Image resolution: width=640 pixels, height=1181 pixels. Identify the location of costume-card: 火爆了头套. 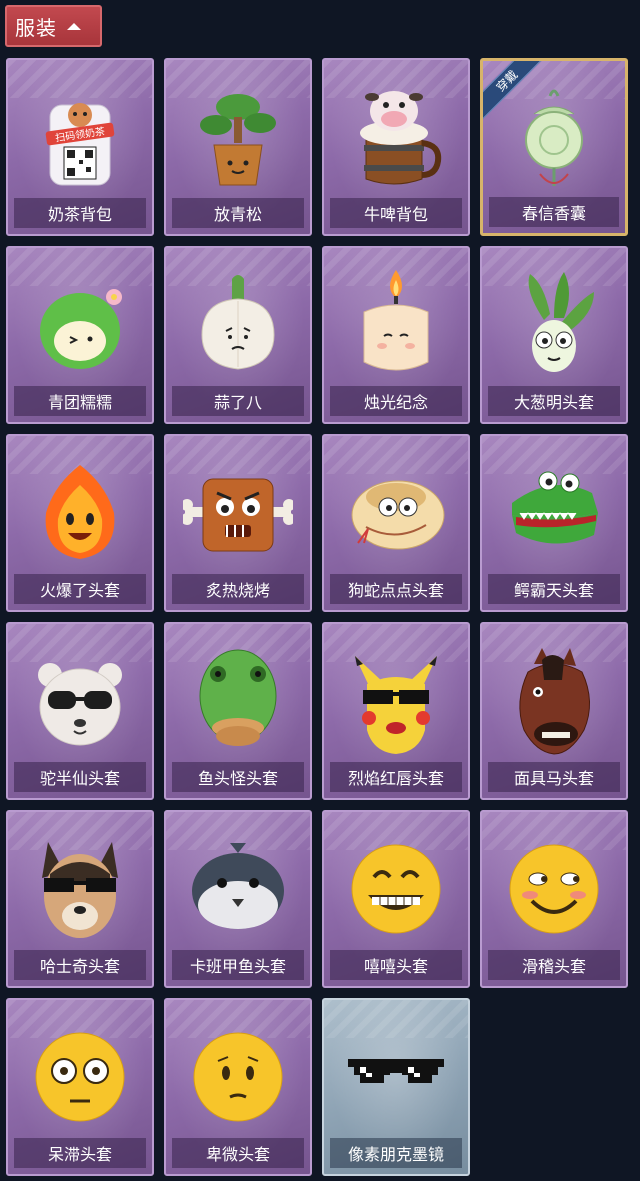
(80, 523).